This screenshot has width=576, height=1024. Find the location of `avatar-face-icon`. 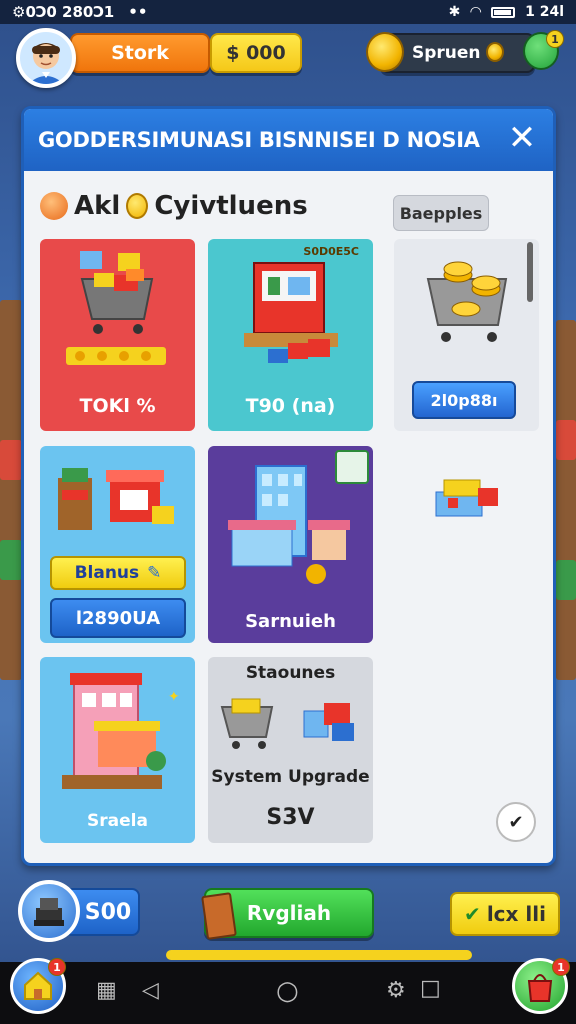

avatar-face-icon is located at coordinates (46, 63).